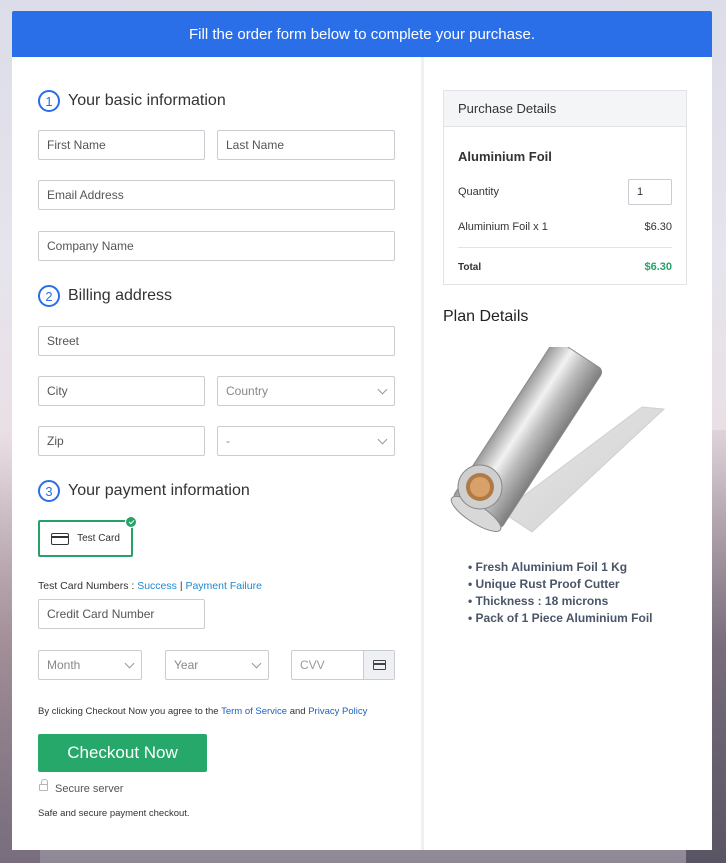 The height and width of the screenshot is (863, 726). I want to click on feature-item: Pack of 1 Piece Aluminium Foil, so click(560, 618).